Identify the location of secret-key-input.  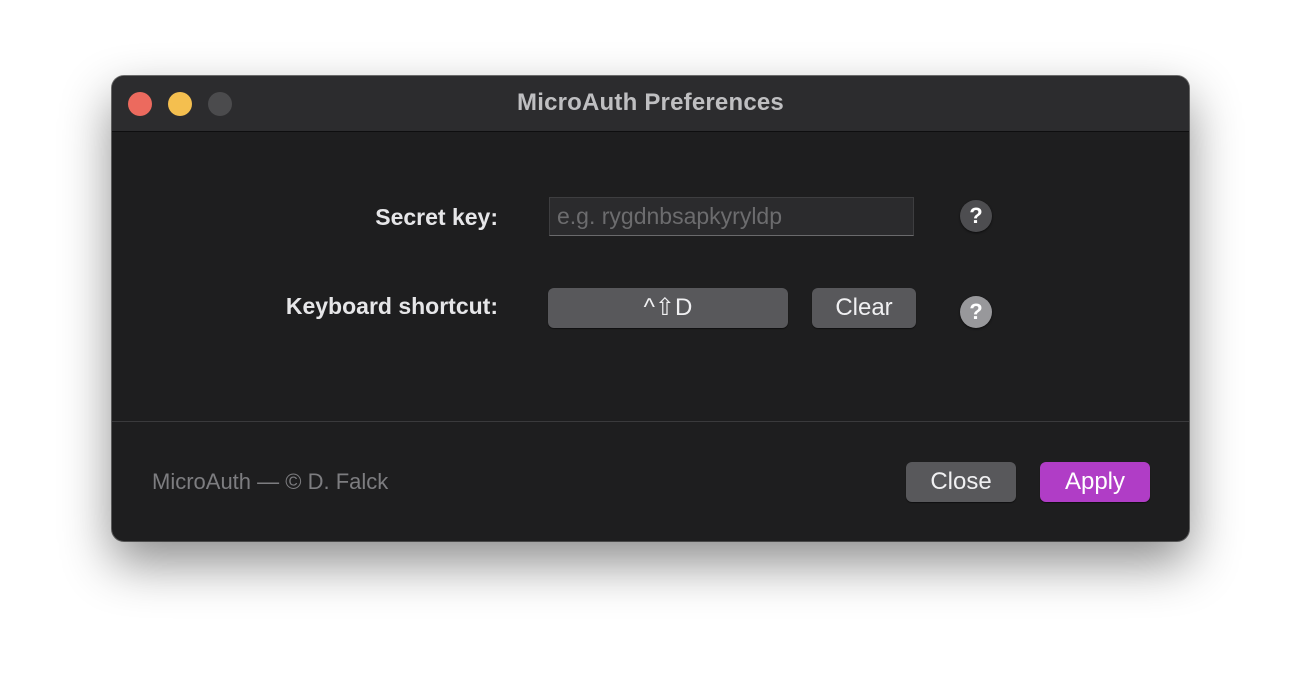
(731, 216).